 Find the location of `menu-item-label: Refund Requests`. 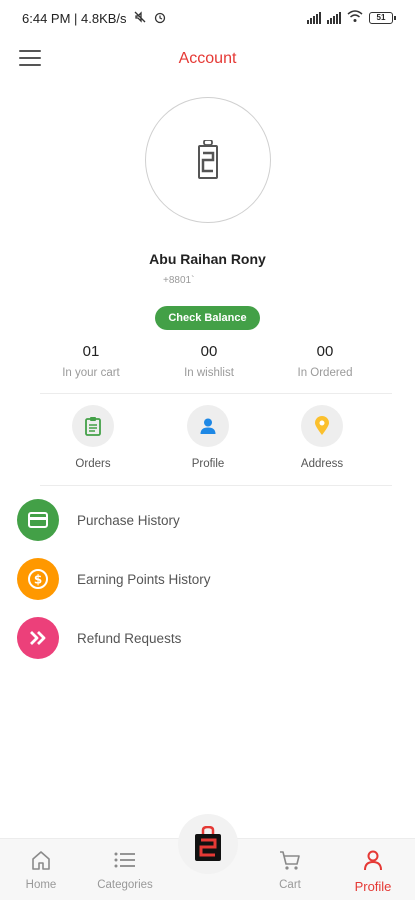

menu-item-label: Refund Requests is located at coordinates (129, 638).